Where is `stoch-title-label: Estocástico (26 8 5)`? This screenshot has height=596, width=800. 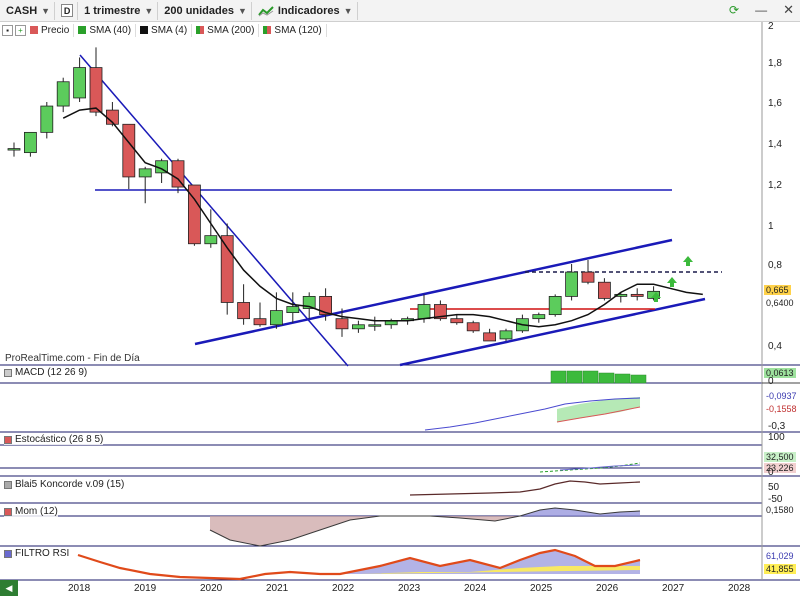
stoch-title-label: Estocástico (26 8 5) is located at coordinates (59, 439).